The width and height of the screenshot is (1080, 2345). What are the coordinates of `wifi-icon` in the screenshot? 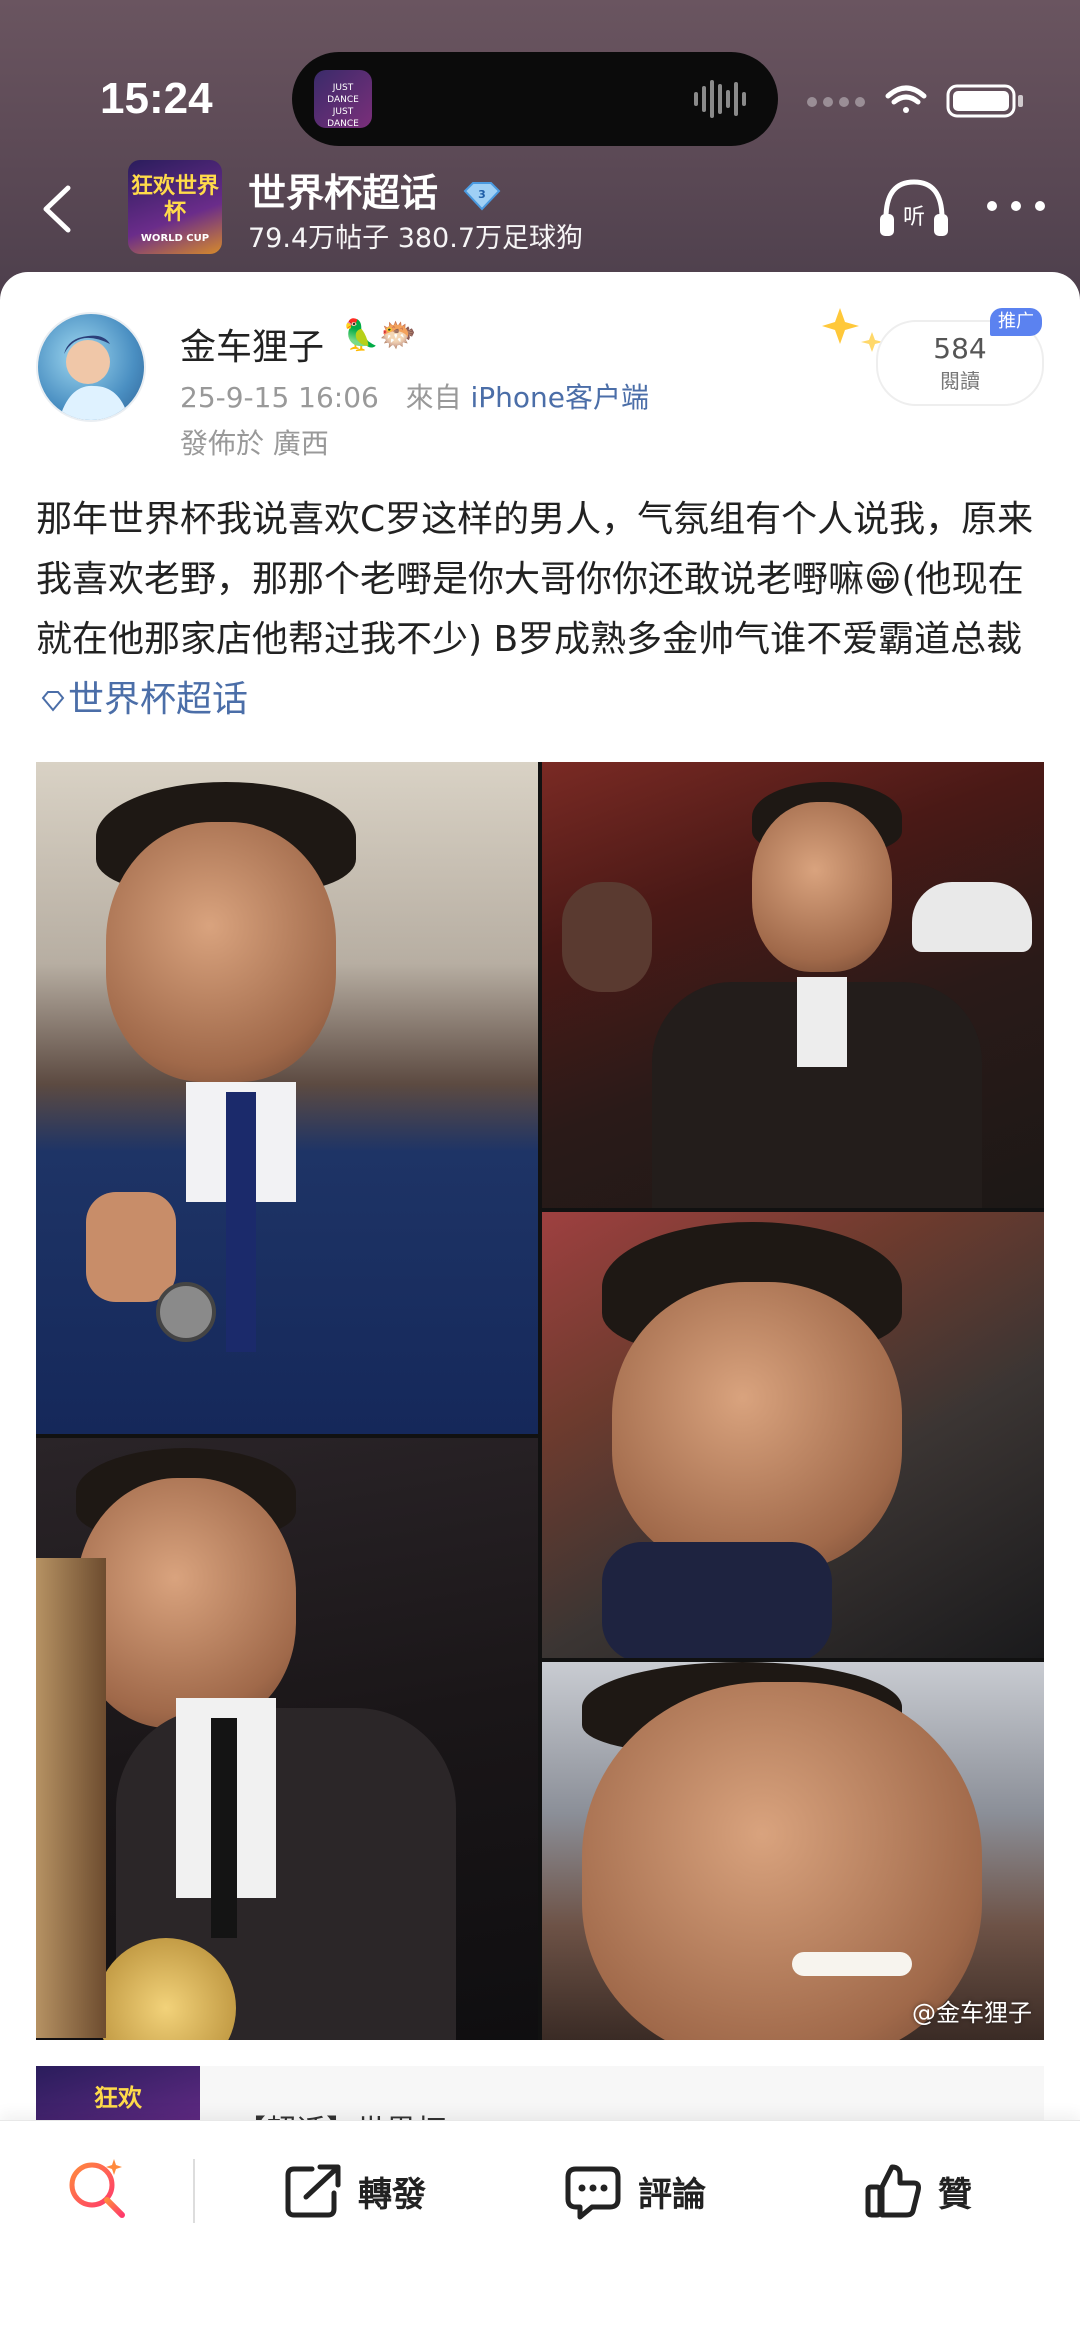 It's located at (906, 99).